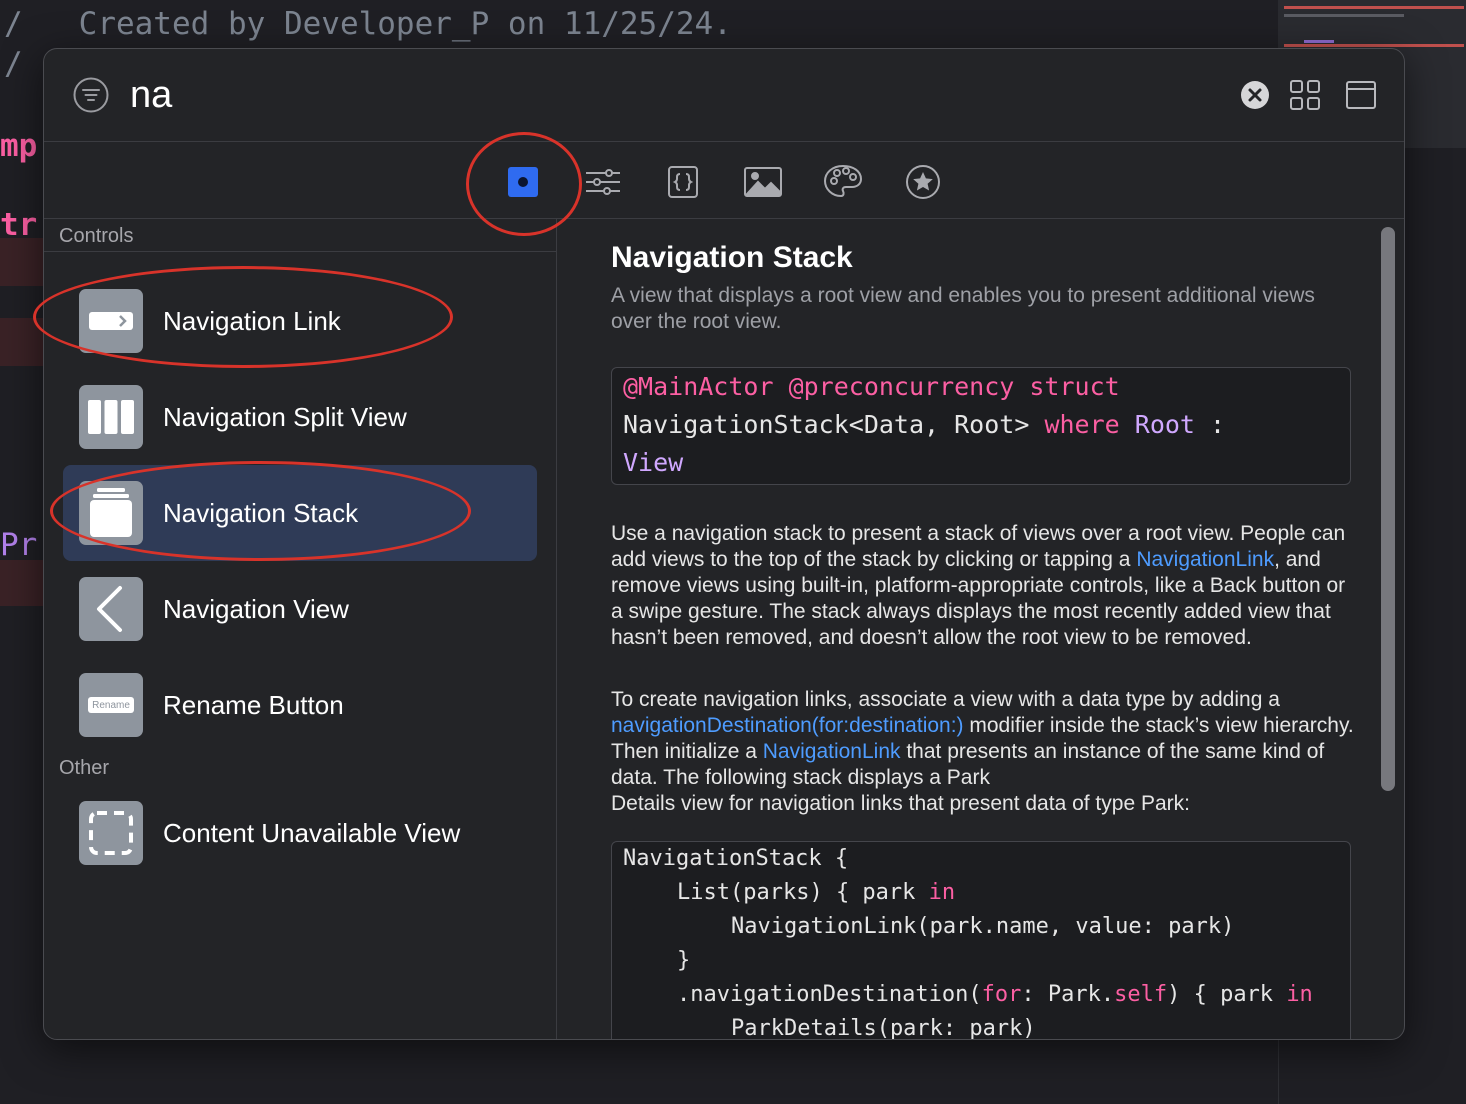  Describe the element at coordinates (653, 462) in the screenshot. I see `declaration-line: View` at that location.